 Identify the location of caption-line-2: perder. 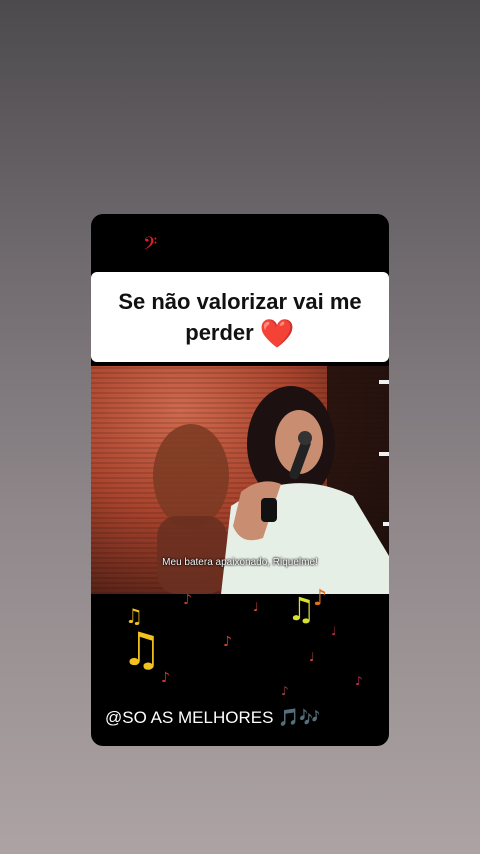
(219, 332).